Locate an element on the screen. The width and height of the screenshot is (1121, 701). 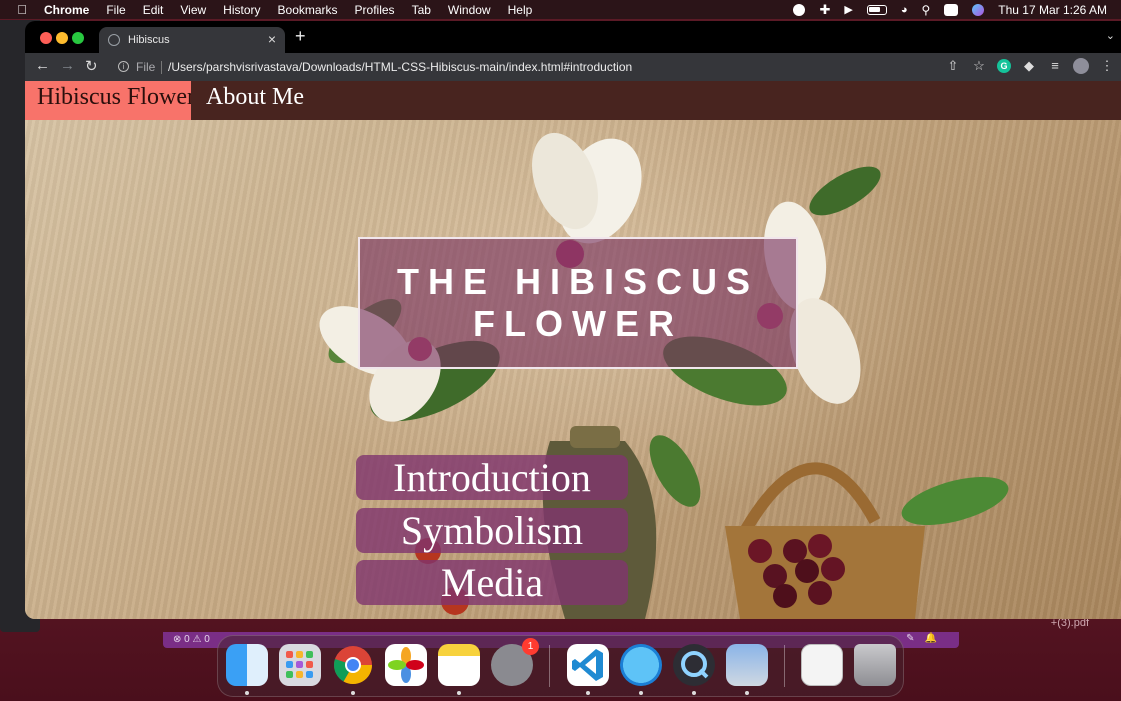
site-navbar: Hibiscus Flower About Me is located at coordinates (573, 100).